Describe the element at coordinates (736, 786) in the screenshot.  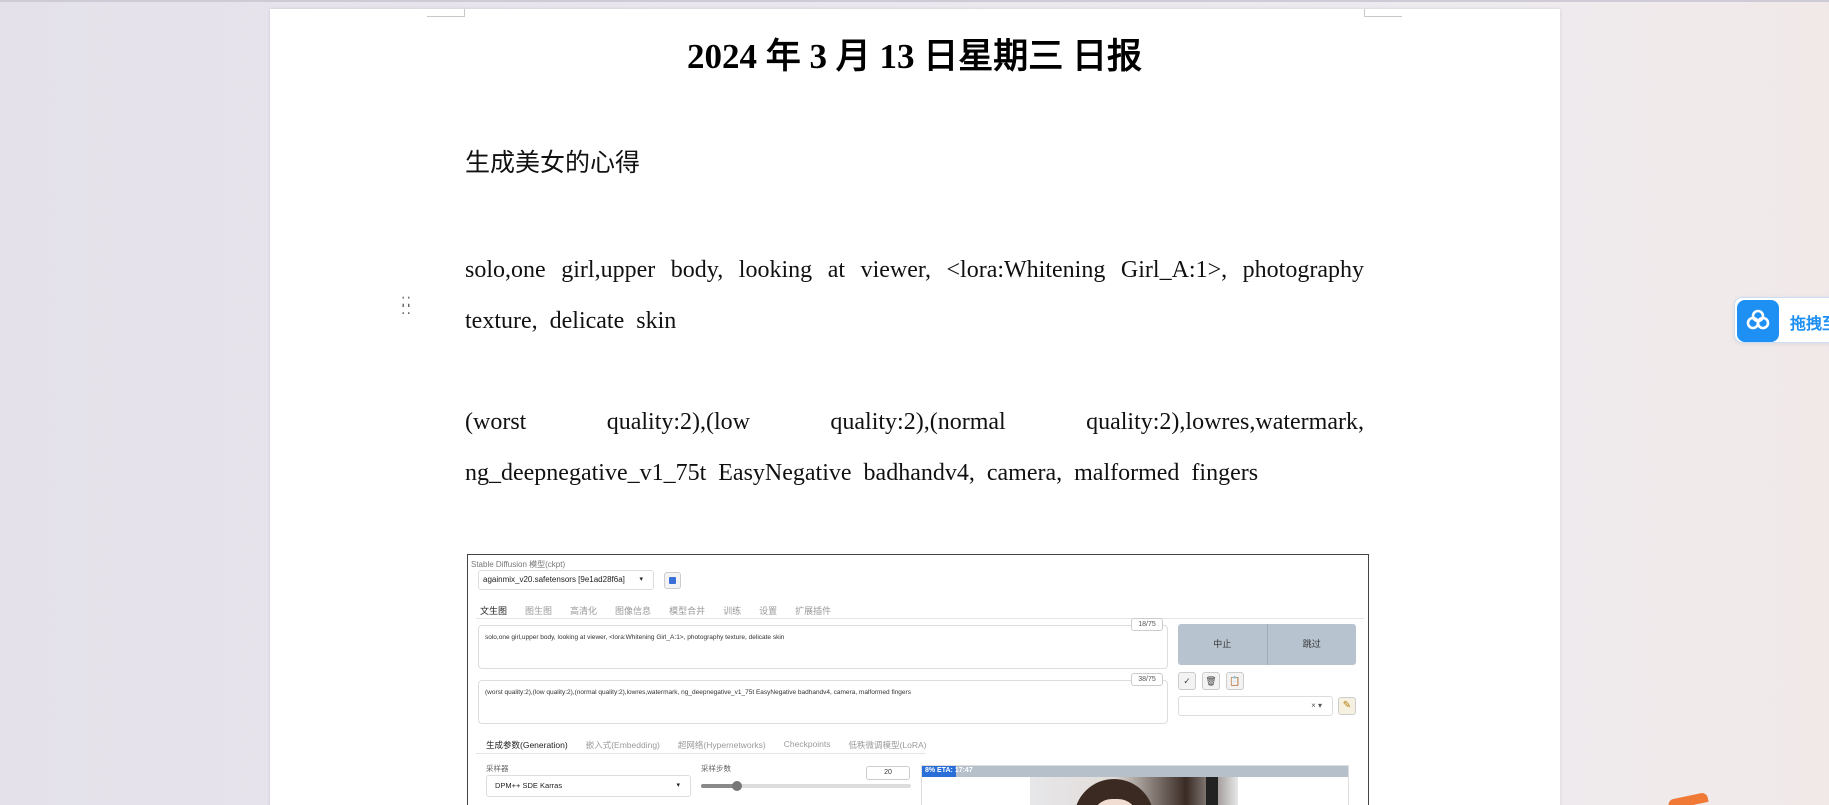
I see `steps-slider-thumb` at that location.